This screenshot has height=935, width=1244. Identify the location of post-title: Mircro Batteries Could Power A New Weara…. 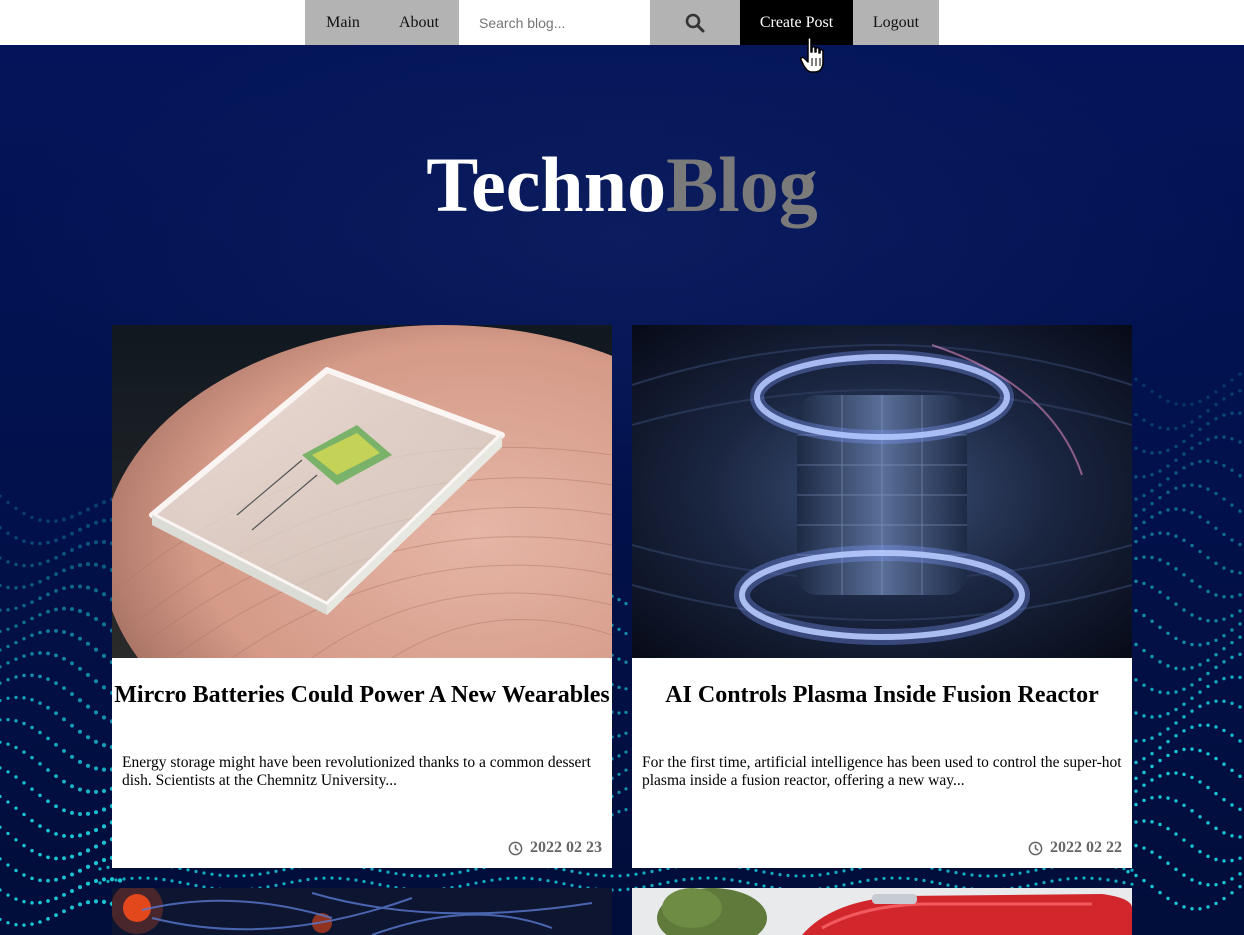
(362, 695).